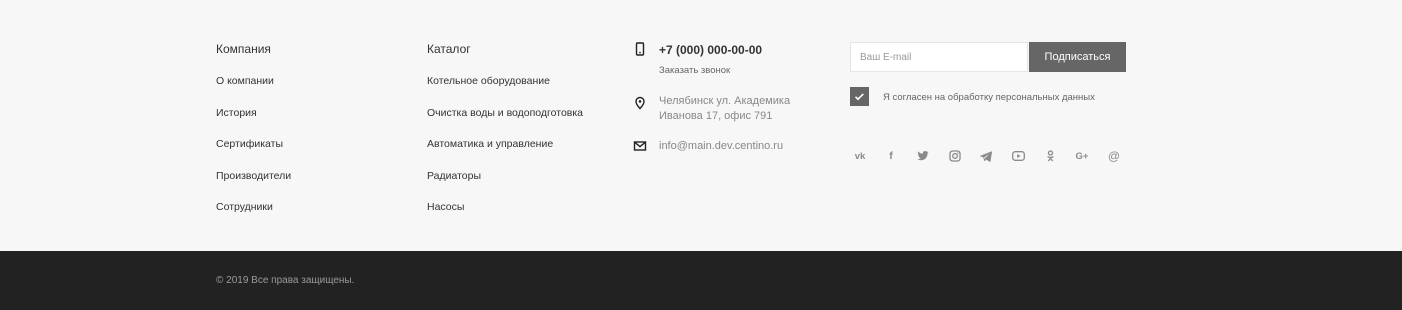 The height and width of the screenshot is (310, 1402). I want to click on youtube-icon, so click(1018, 156).